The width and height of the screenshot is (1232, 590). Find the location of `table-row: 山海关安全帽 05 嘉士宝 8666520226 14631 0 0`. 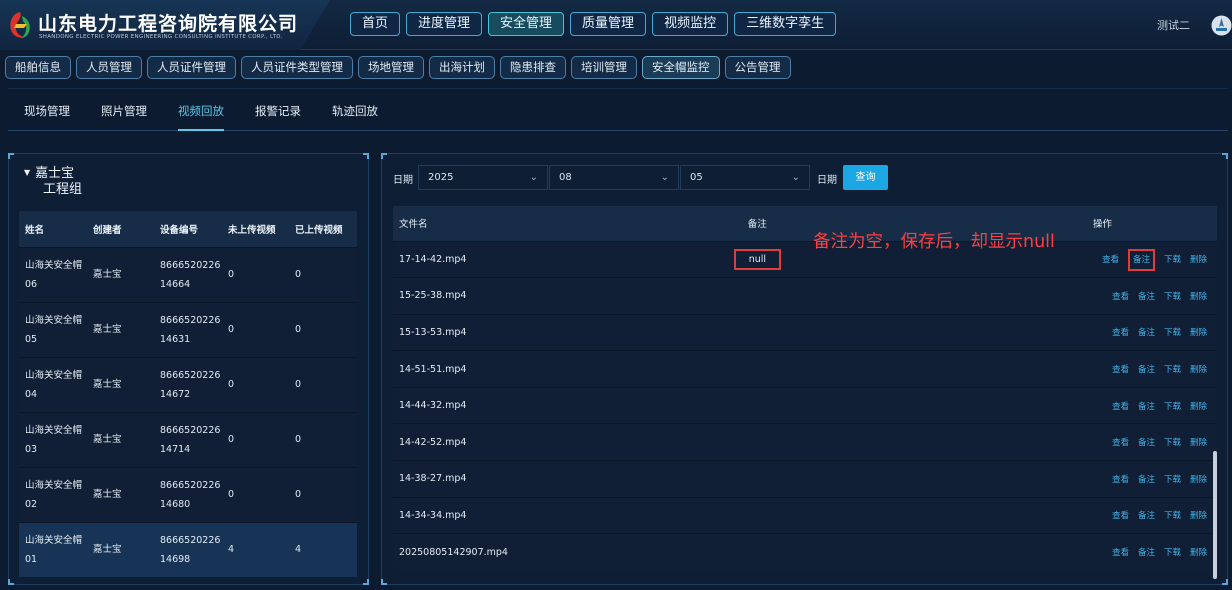

table-row: 山海关安全帽 05 嘉士宝 8666520226 14631 0 0 is located at coordinates (188, 329).